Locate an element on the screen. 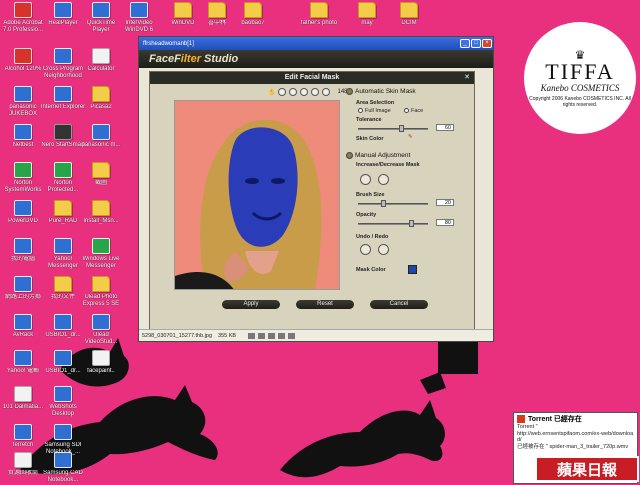  opacity-slider is located at coordinates (393, 223).